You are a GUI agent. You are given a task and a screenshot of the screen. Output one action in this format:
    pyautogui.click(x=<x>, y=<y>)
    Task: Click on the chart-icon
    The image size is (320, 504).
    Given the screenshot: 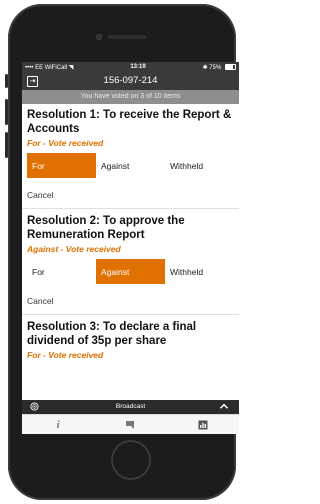 What is the action you would take?
    pyautogui.click(x=203, y=425)
    